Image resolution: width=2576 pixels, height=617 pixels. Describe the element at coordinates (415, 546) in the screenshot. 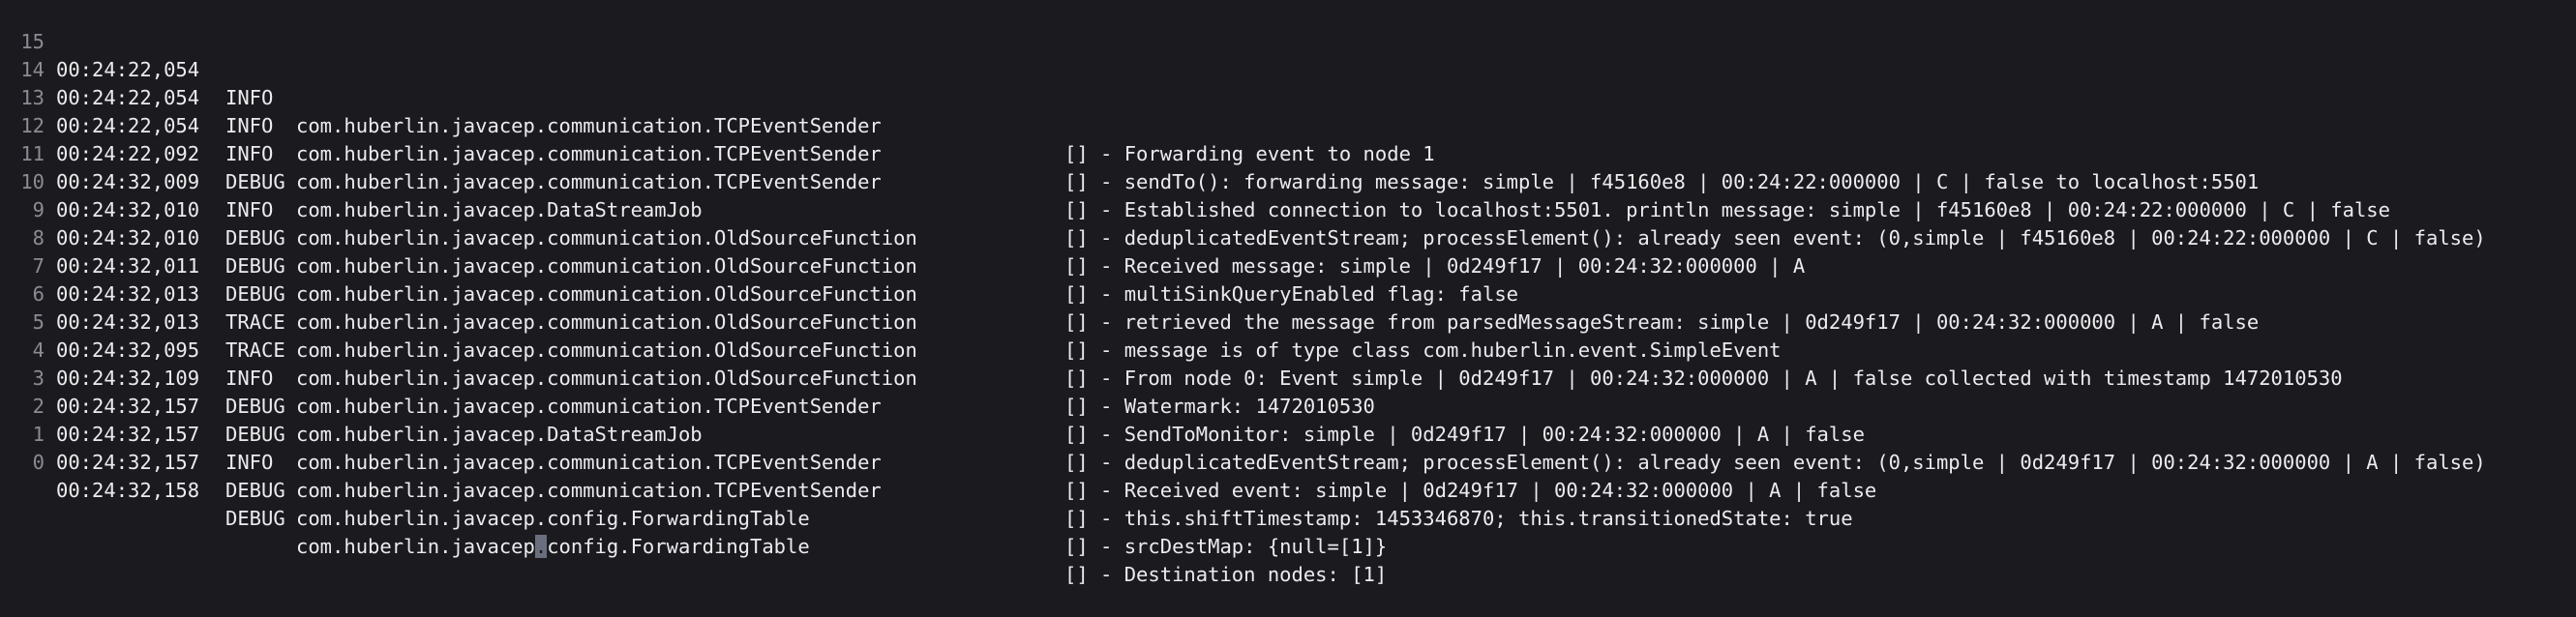

I see `log-class-before-cursor: com.huberlin.javacep` at that location.